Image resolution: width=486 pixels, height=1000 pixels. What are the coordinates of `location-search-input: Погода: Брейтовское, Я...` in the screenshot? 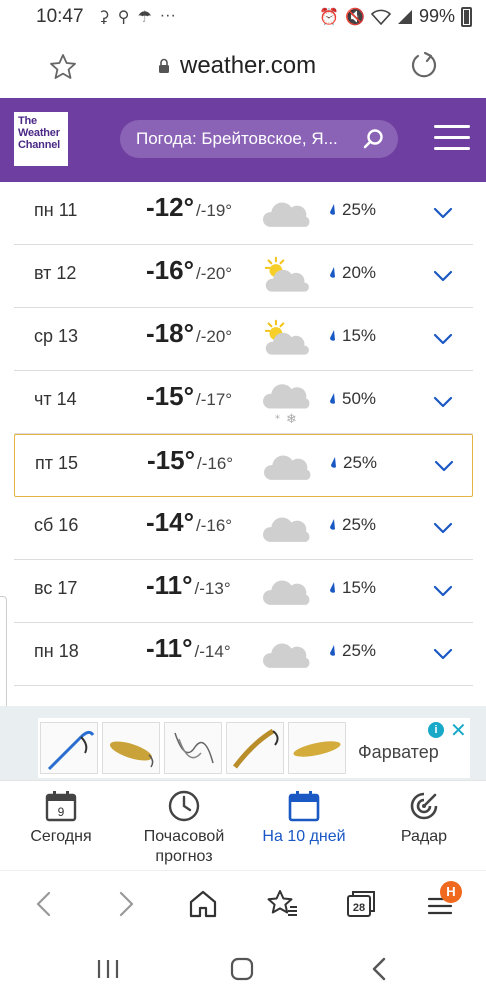 It's located at (259, 139).